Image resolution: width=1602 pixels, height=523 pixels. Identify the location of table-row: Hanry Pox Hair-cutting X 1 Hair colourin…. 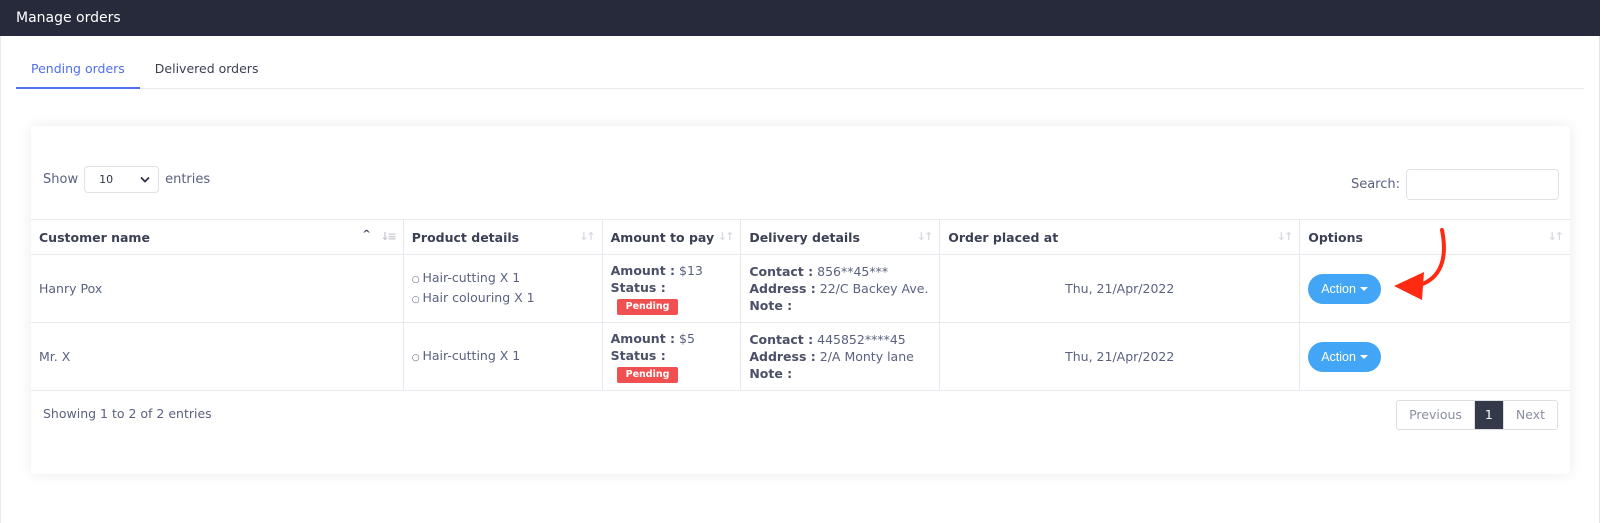
(800, 288).